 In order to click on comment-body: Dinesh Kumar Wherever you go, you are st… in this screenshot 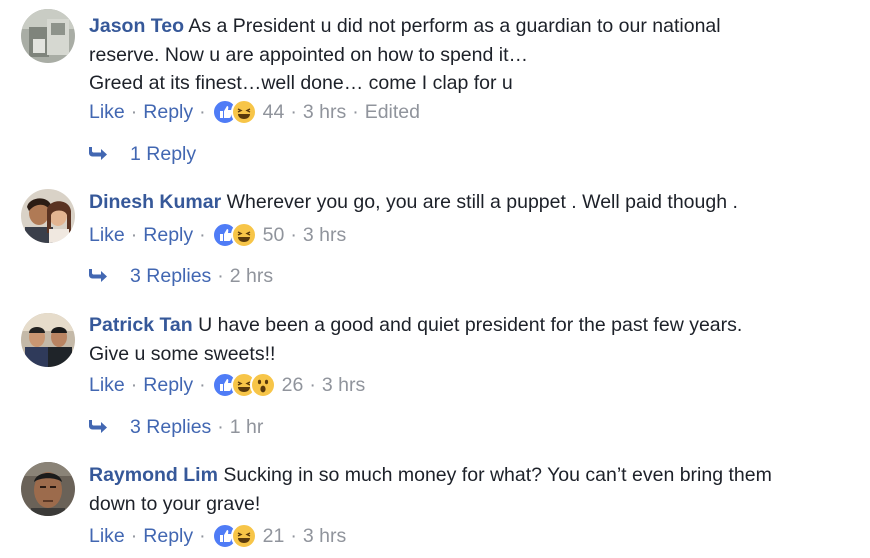, I will do `click(469, 202)`.